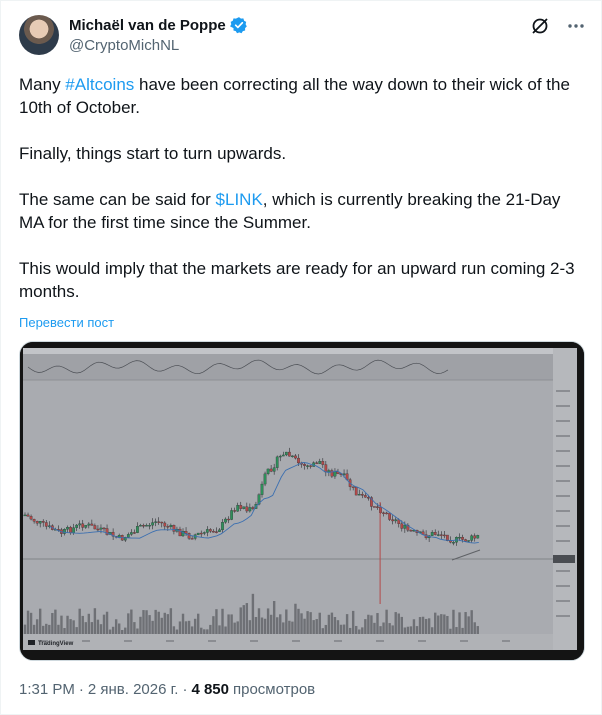 The height and width of the screenshot is (715, 602). I want to click on views-count: 4 850, so click(210, 689).